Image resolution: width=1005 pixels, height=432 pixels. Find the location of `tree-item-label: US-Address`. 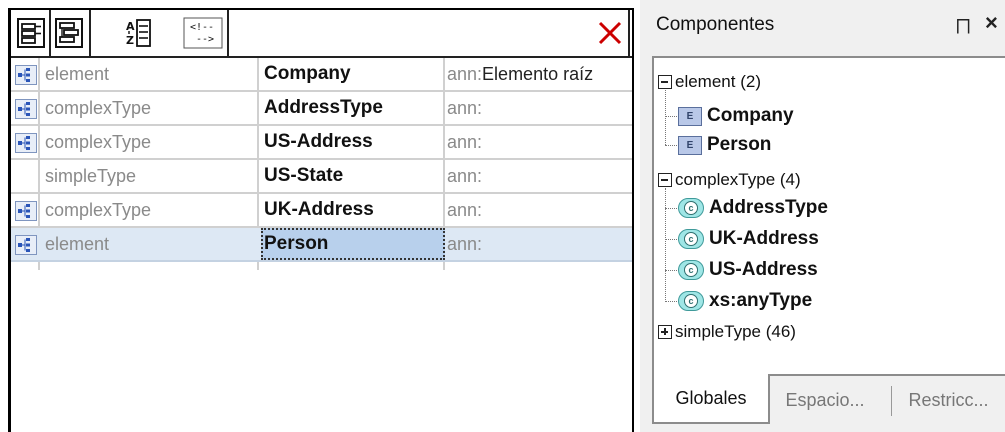

tree-item-label: US-Address is located at coordinates (763, 269).